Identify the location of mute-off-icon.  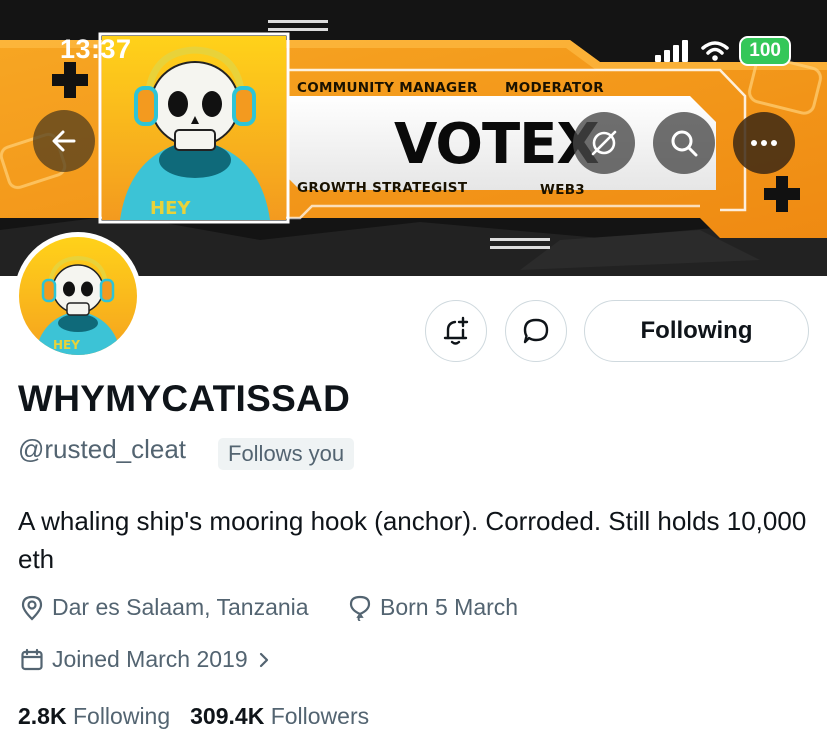
(604, 143).